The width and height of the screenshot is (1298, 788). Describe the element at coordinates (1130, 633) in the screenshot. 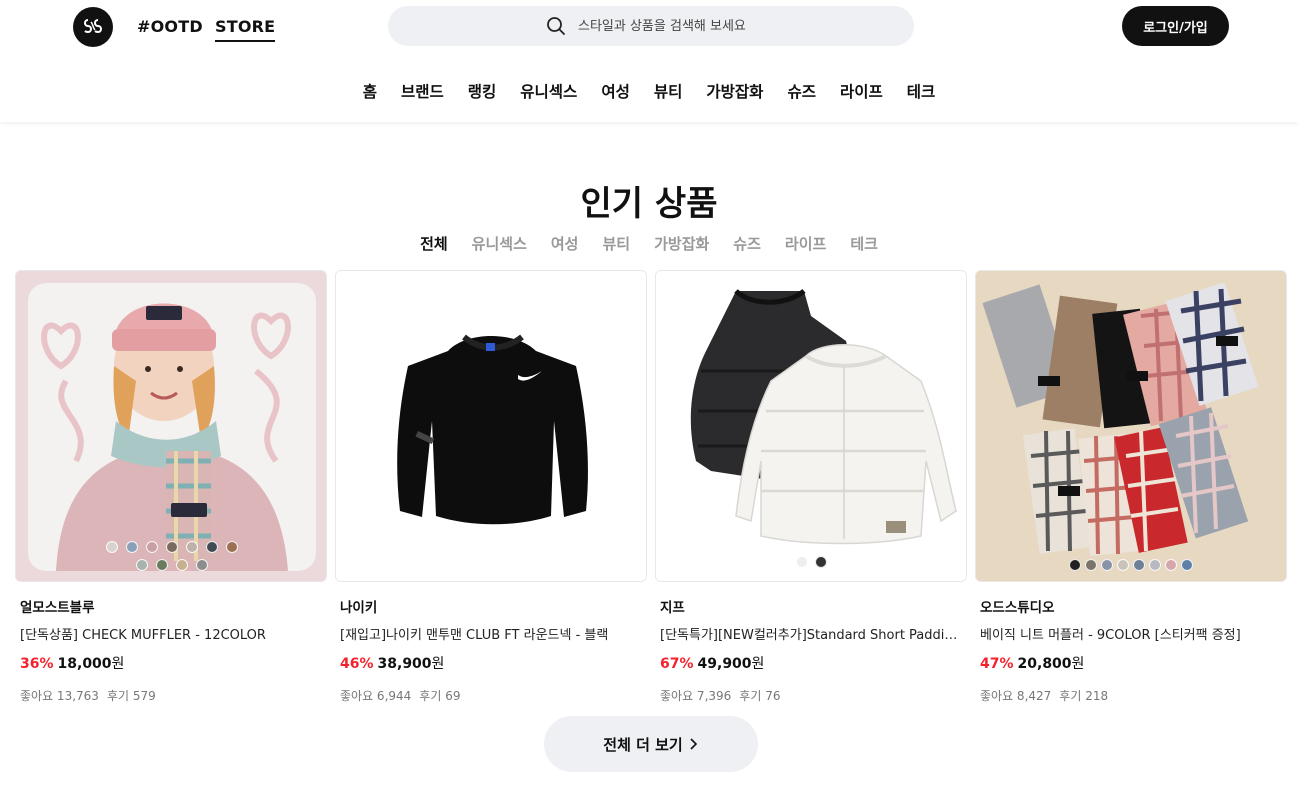

I see `product-name: 베이직 니트 머플러 - 9COLOR [스티커팩 증정]` at that location.